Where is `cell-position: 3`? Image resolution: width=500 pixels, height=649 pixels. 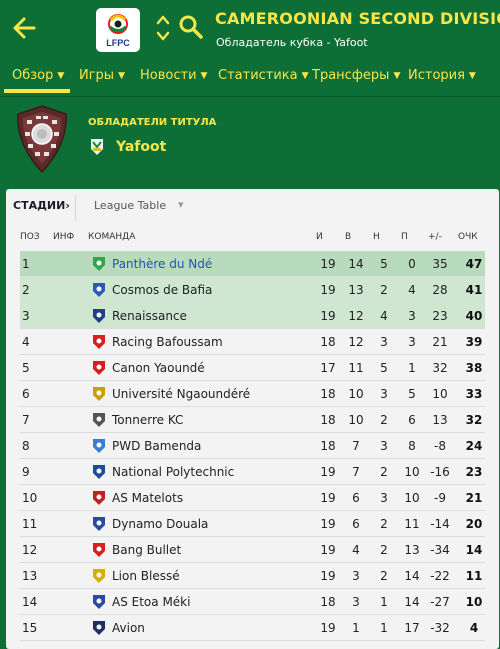 cell-position: 3 is located at coordinates (26, 316).